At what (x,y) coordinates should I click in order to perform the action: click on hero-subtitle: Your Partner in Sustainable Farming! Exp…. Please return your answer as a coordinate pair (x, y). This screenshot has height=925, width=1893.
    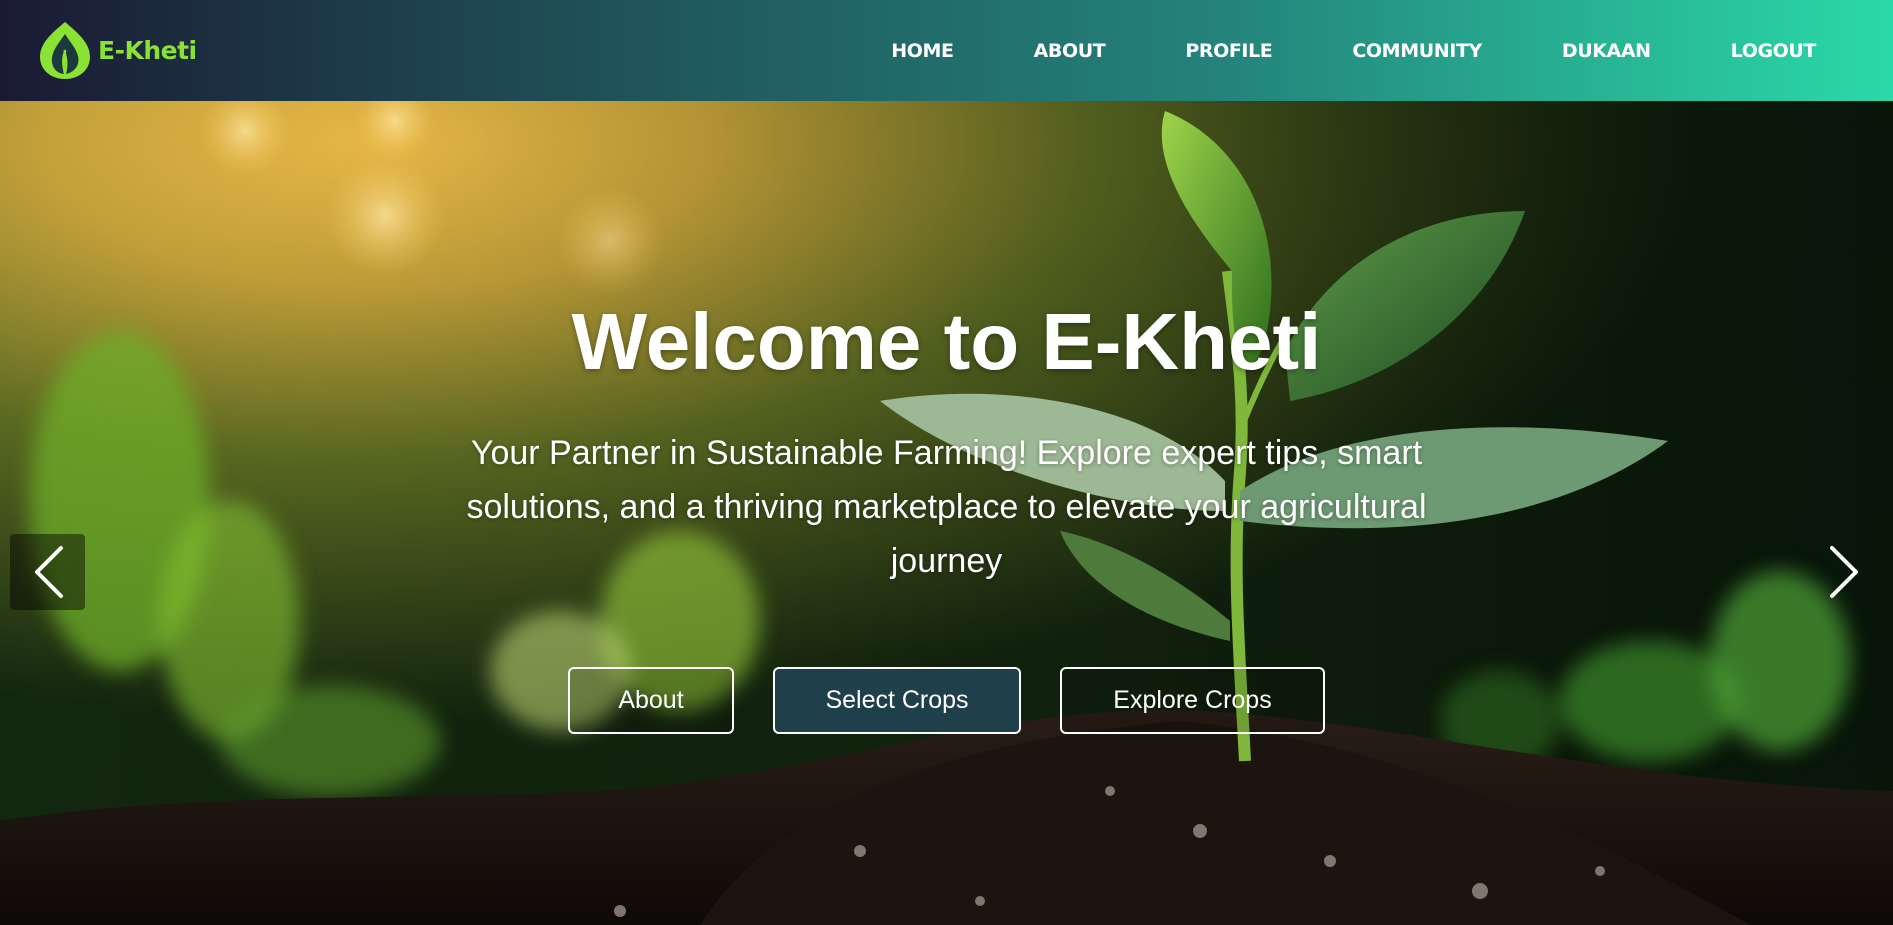
    Looking at the image, I should click on (946, 507).